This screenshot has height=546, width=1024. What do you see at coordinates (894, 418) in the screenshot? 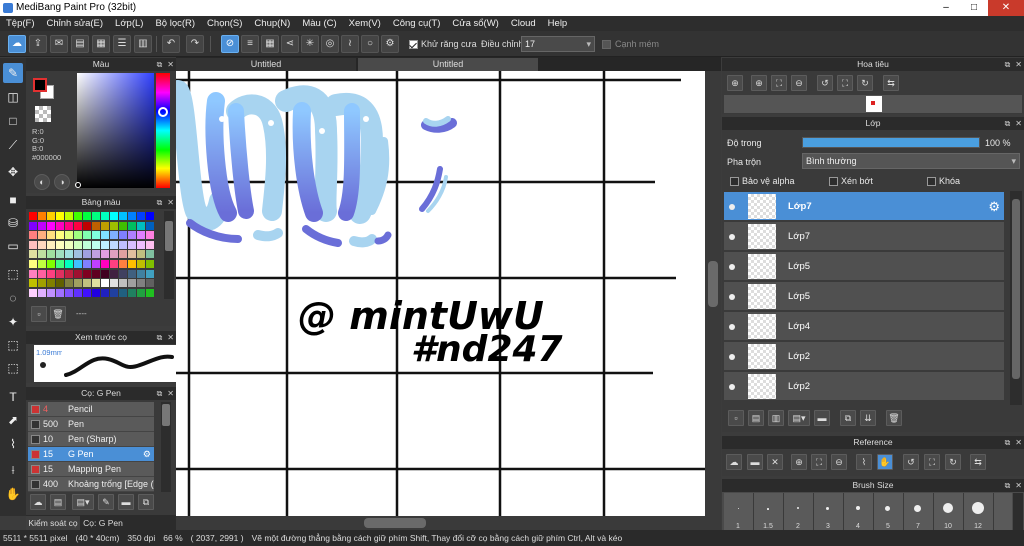
I see `delete-layer-icon: 🗑` at bounding box center [894, 418].